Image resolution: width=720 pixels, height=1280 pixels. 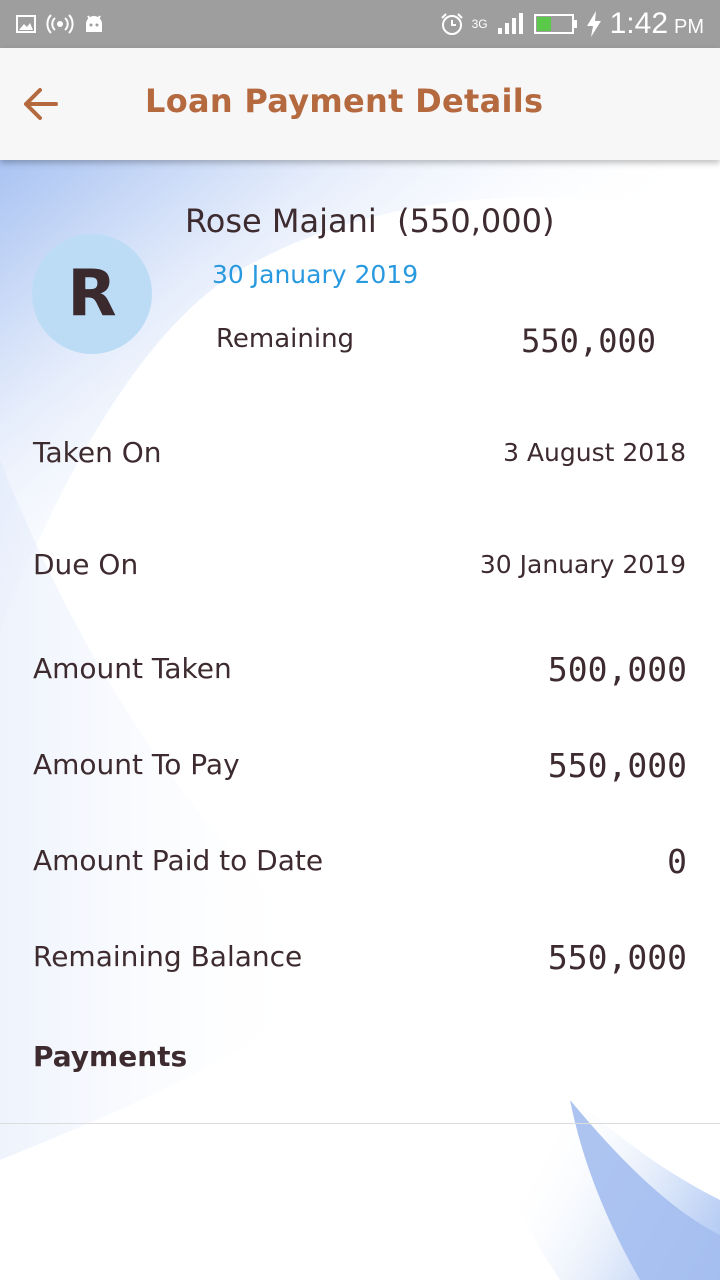 What do you see at coordinates (617, 669) in the screenshot?
I see `amount-taken-value: 500,000` at bounding box center [617, 669].